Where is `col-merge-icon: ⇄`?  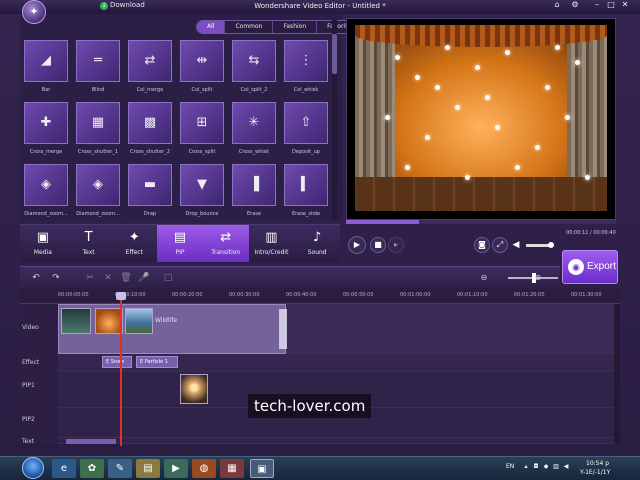
col-merge-icon: ⇄ is located at coordinates (150, 60).